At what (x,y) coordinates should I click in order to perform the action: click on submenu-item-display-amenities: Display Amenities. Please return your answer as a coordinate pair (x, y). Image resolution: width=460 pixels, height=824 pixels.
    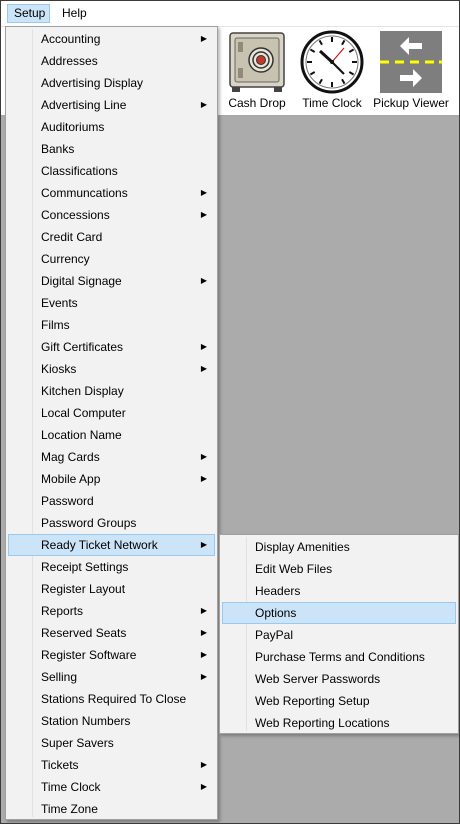
    Looking at the image, I should click on (339, 547).